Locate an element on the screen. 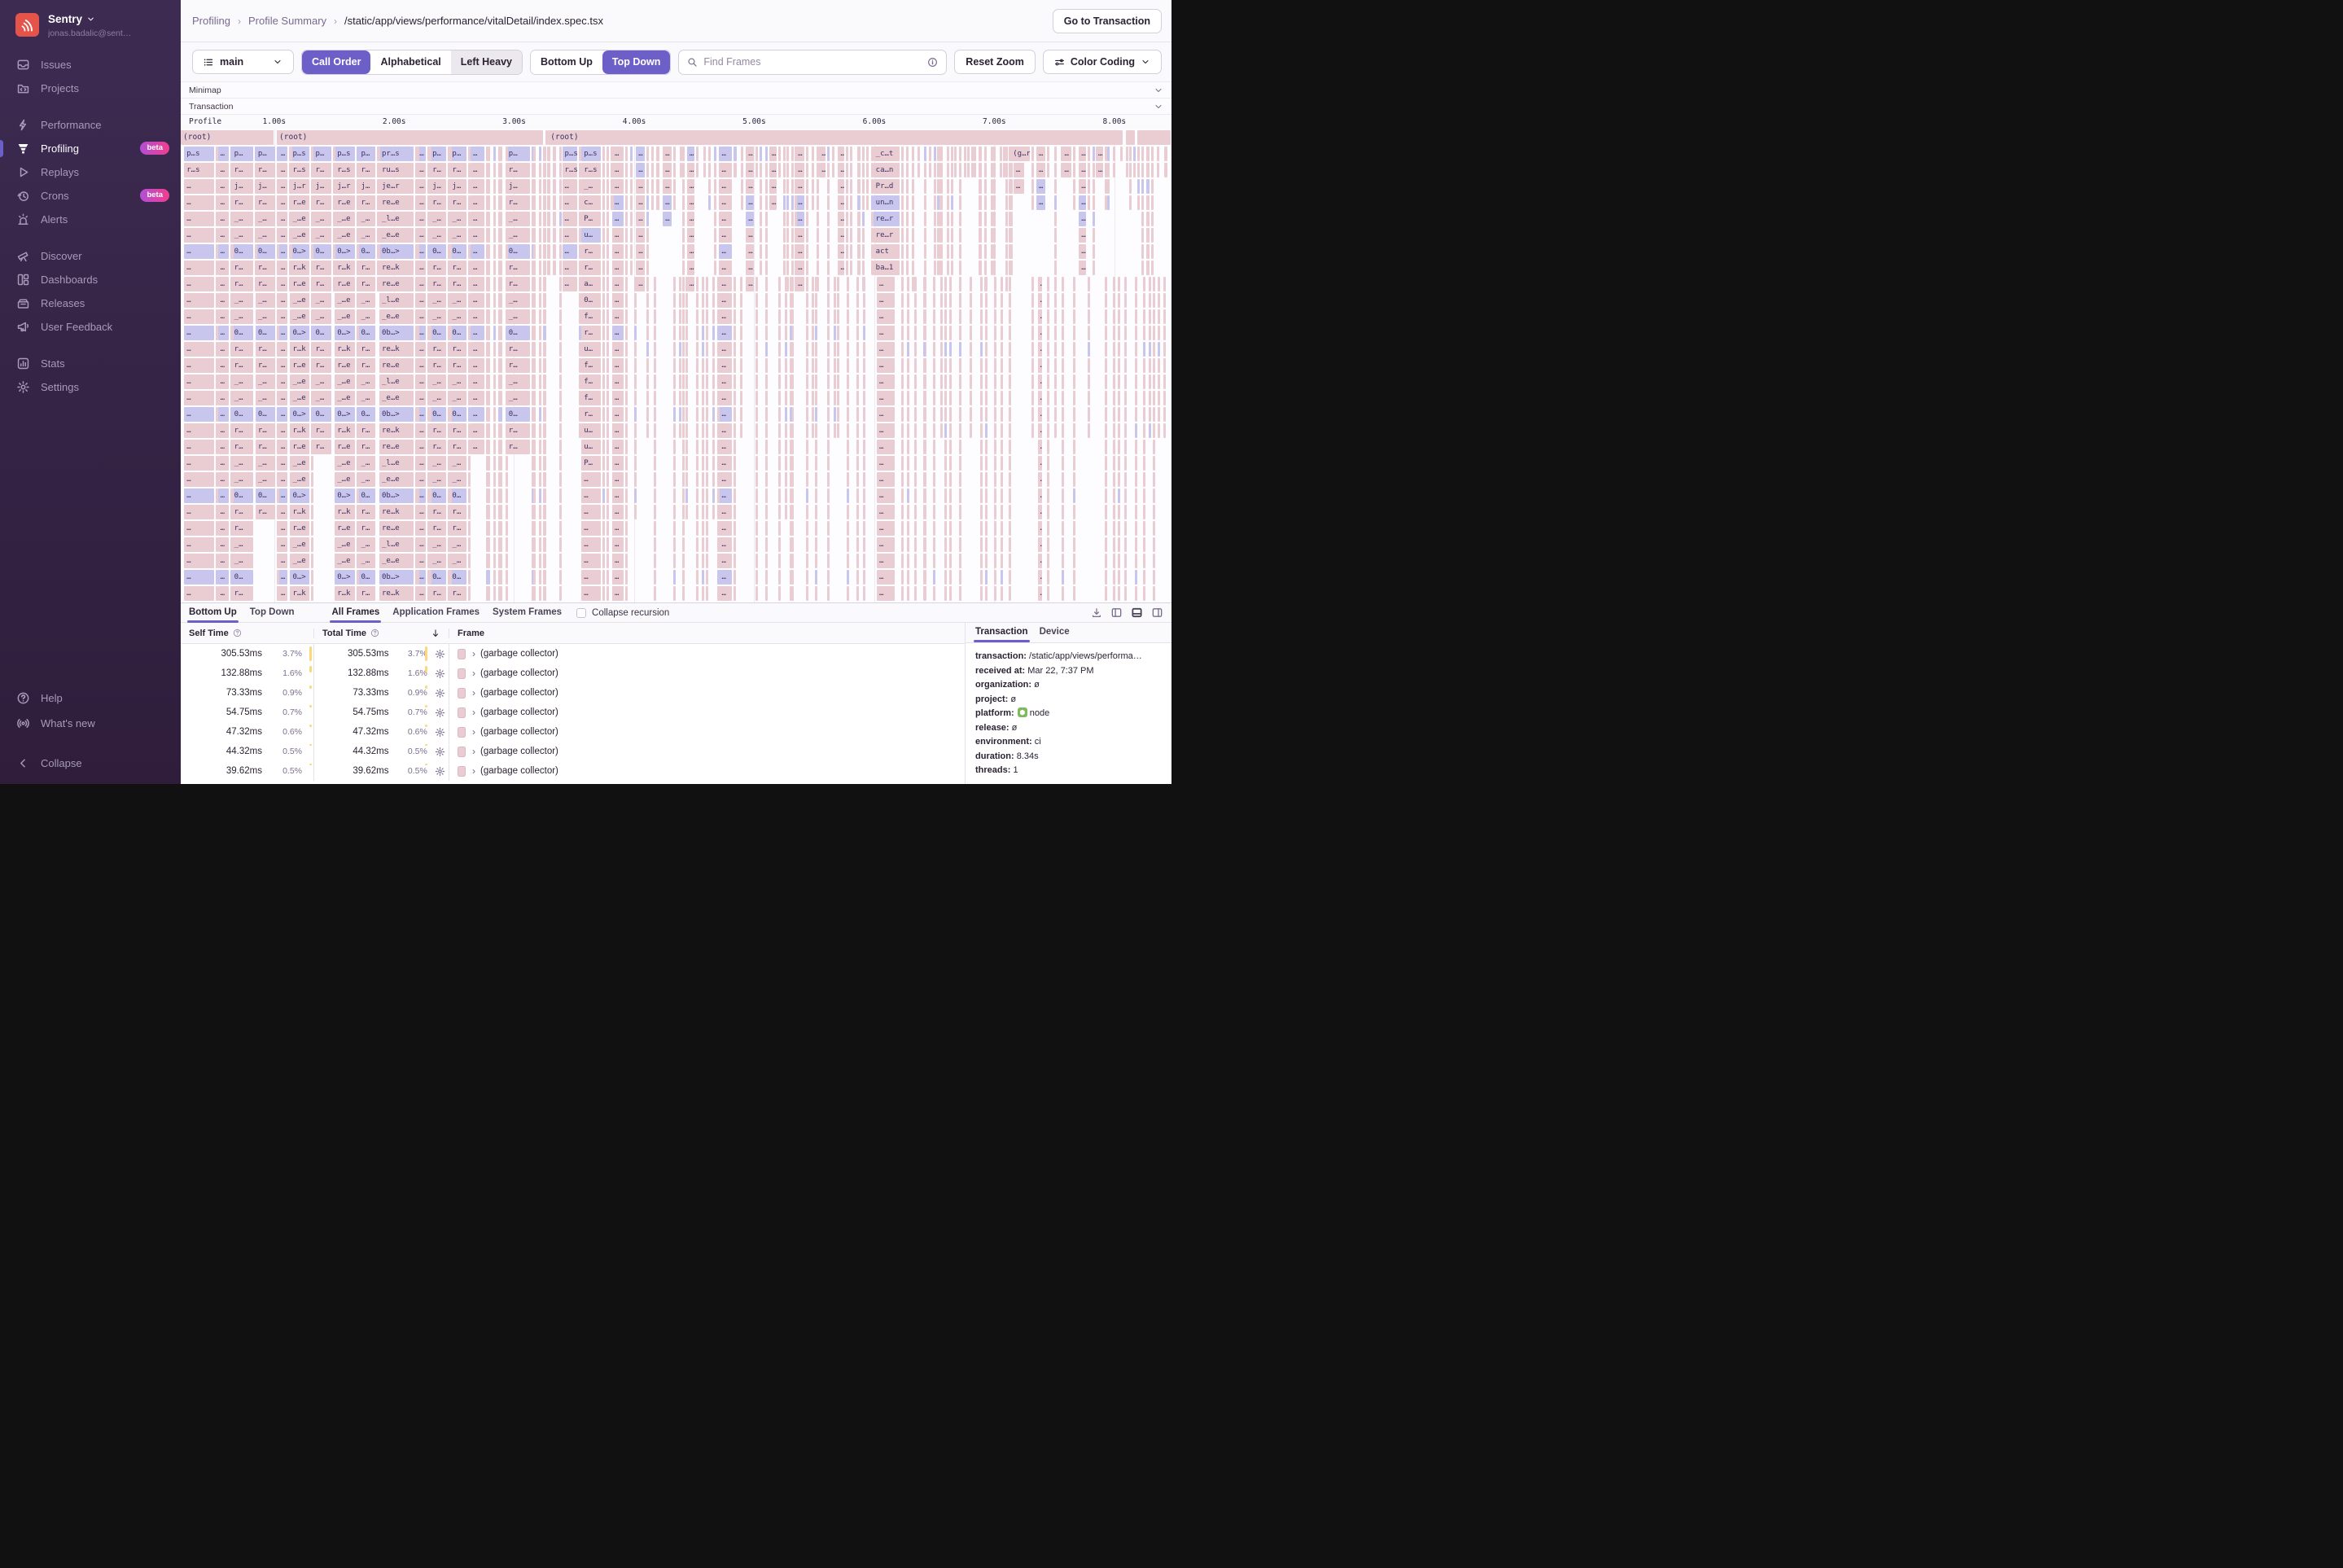  flame-frame: (g…r) is located at coordinates (1020, 154).